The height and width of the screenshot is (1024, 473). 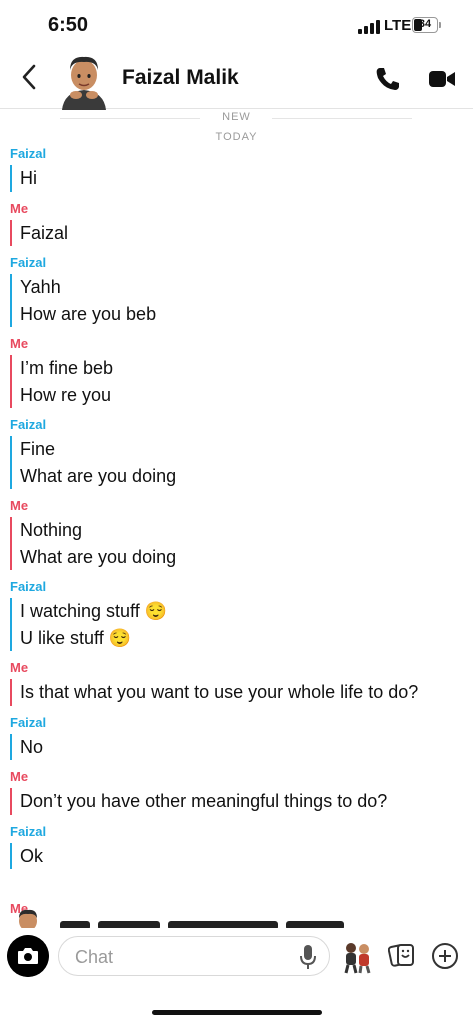 I want to click on microphone-icon, so click(x=308, y=957).